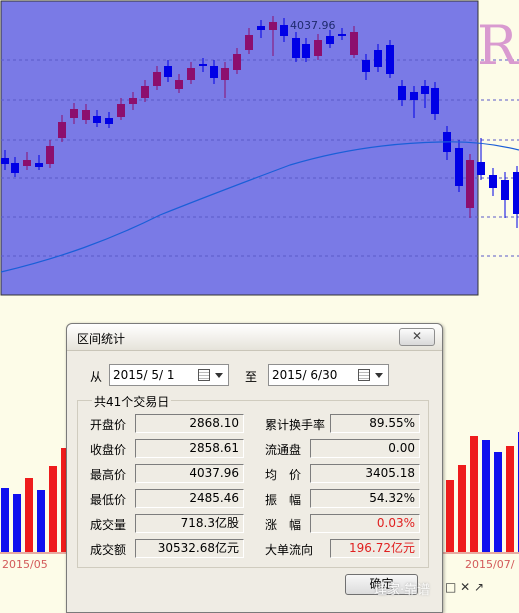 This screenshot has width=519, height=613. What do you see at coordinates (189, 448) in the screenshot?
I see `close-price-value: 2858.61` at bounding box center [189, 448].